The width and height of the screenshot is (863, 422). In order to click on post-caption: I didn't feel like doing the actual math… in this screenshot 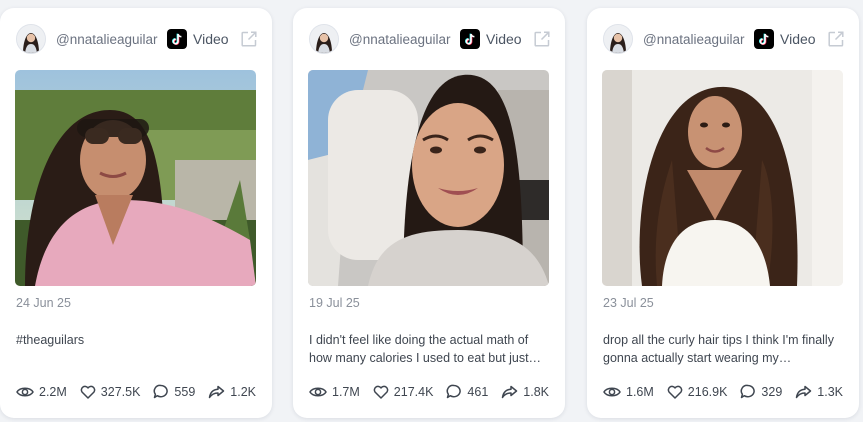, I will do `click(425, 349)`.